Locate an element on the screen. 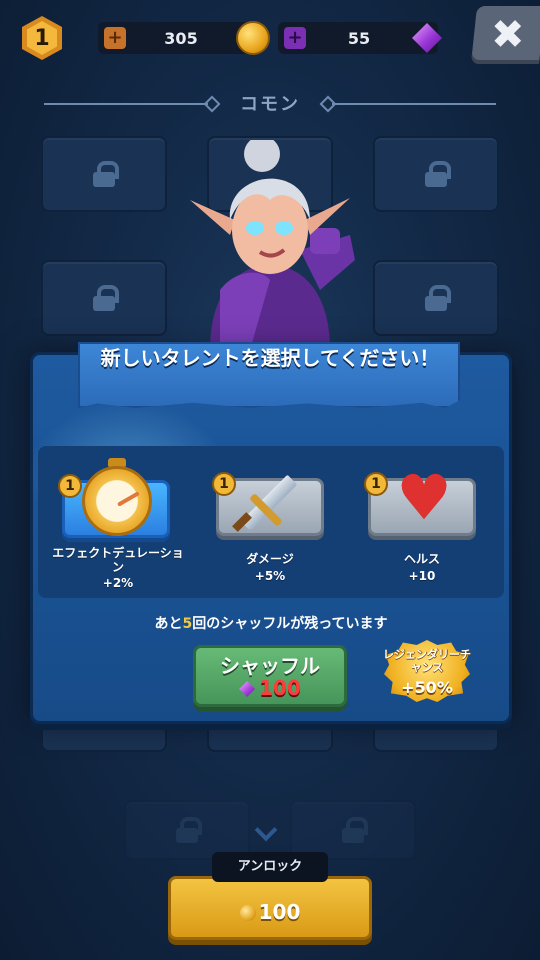 This screenshot has height=960, width=540. shuffle-cost: 100 is located at coordinates (270, 688).